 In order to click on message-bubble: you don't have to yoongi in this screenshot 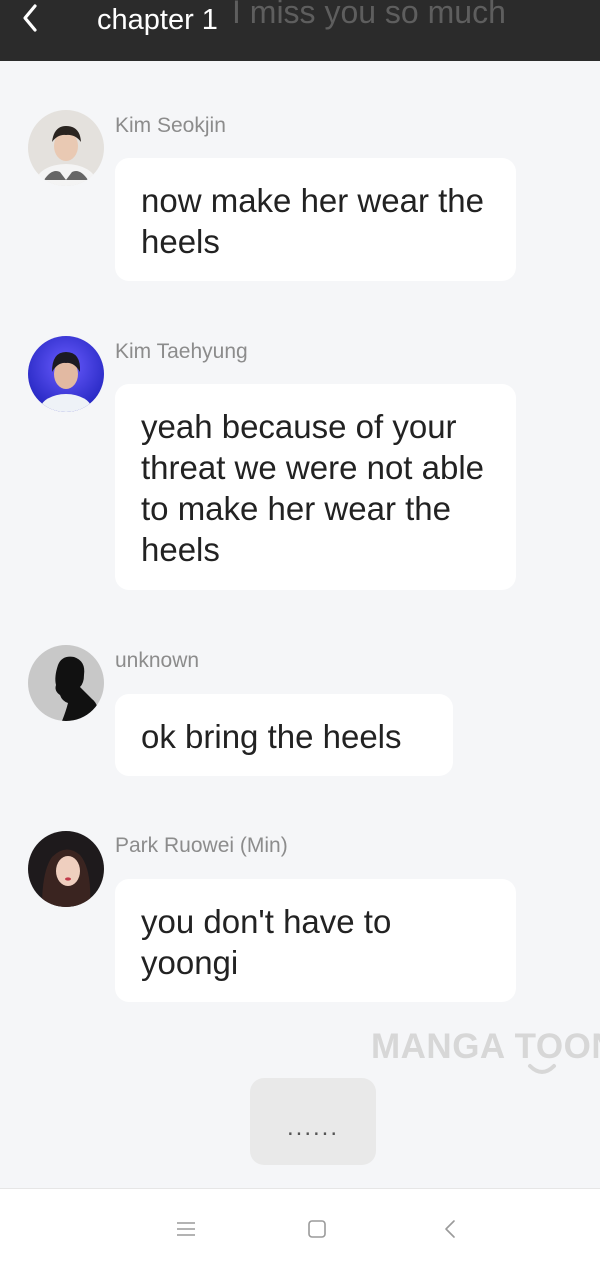, I will do `click(315, 940)`.